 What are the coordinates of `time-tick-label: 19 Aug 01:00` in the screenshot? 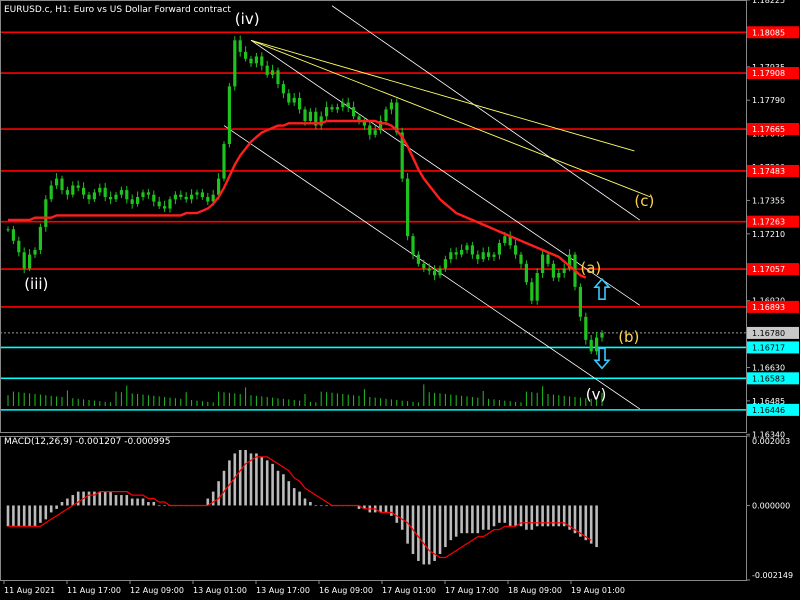 It's located at (598, 590).